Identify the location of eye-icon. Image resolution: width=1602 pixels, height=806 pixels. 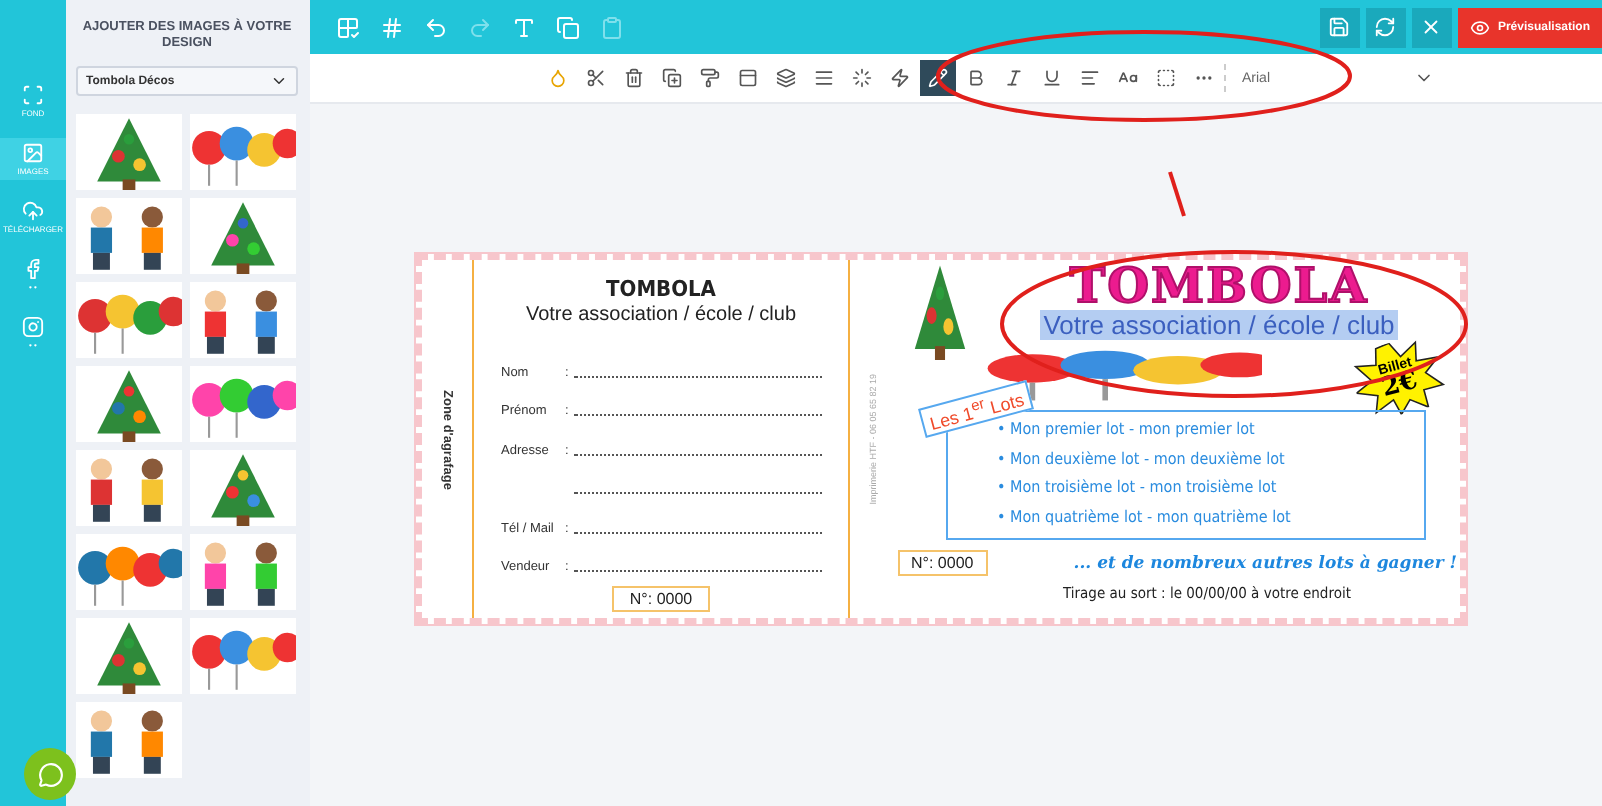
(1479, 27).